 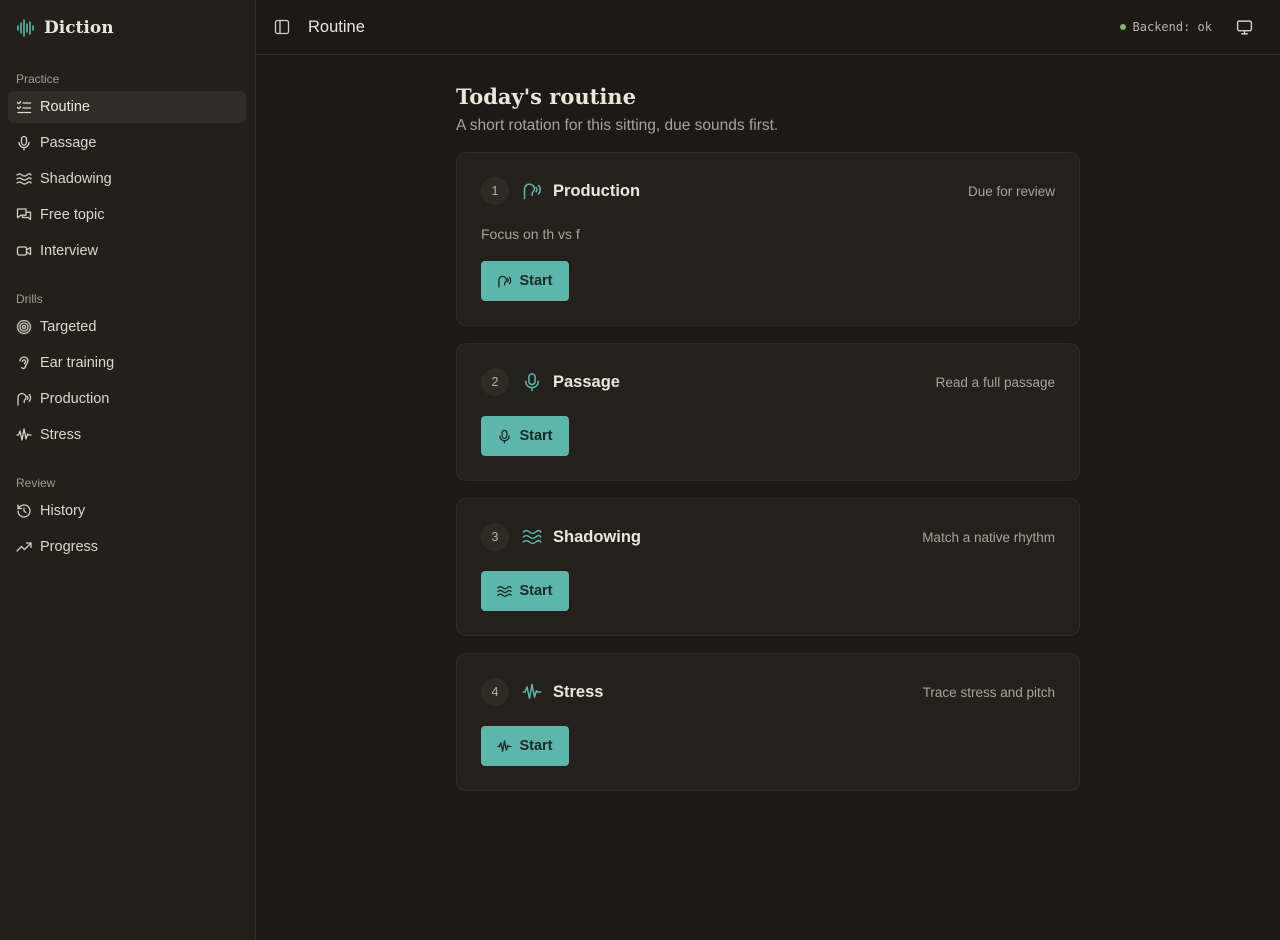 I want to click on card-meta: Due for review, so click(x=1011, y=191).